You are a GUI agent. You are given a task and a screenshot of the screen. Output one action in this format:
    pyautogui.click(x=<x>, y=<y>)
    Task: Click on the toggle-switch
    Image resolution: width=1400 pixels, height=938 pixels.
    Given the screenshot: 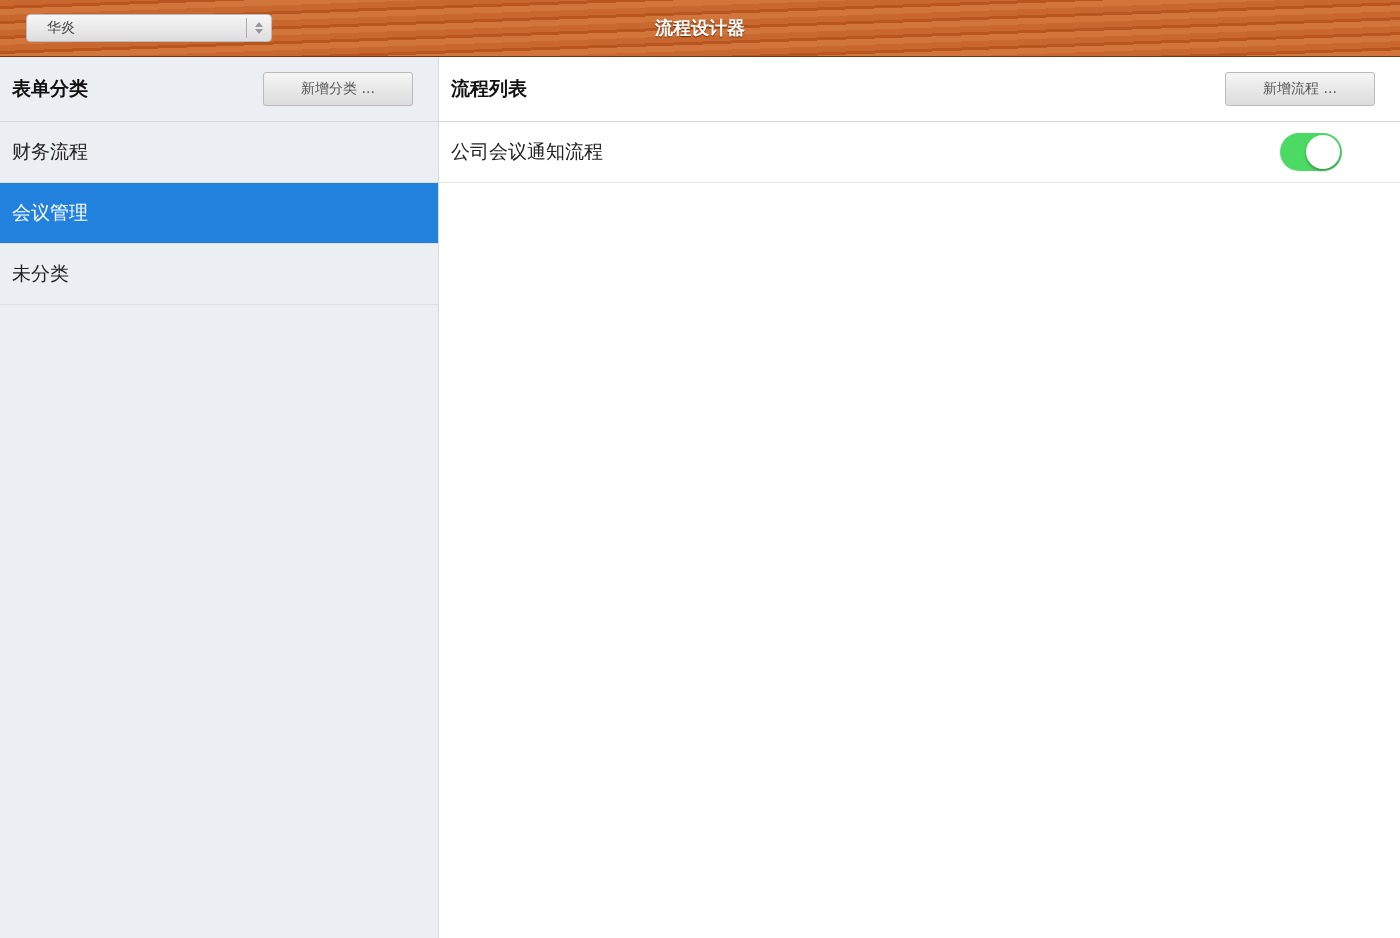 What is the action you would take?
    pyautogui.click(x=1311, y=152)
    